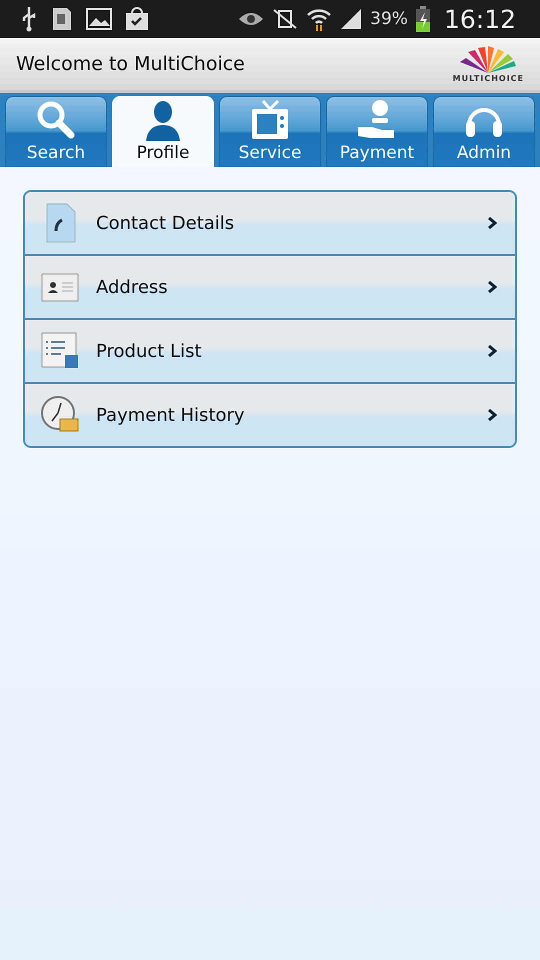 This screenshot has width=540, height=960. Describe the element at coordinates (137, 19) in the screenshot. I see `bag-check-icon` at that location.